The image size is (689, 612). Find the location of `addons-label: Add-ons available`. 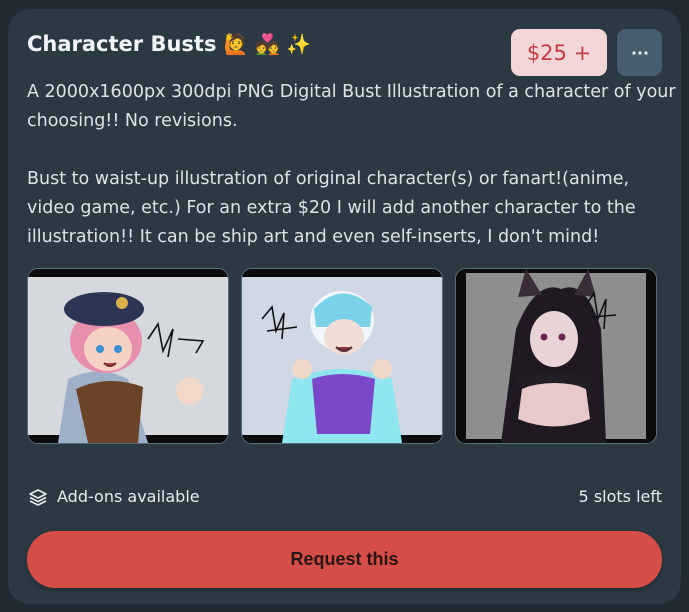

addons-label: Add-ons available is located at coordinates (128, 496).